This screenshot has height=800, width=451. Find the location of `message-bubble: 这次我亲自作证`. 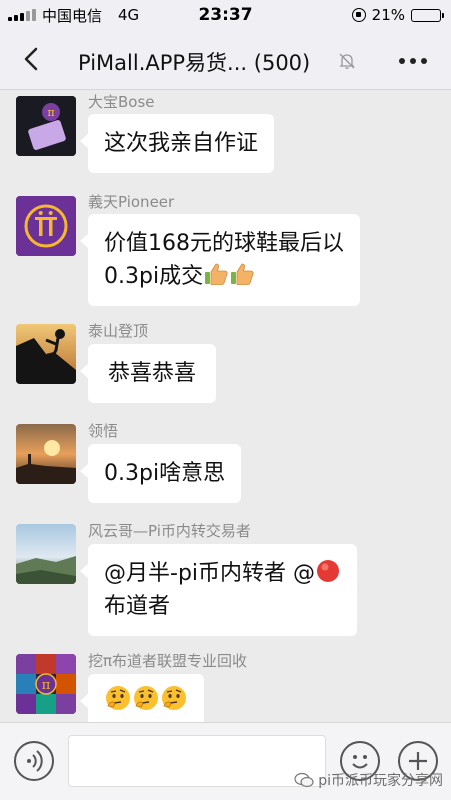

message-bubble: 这次我亲自作证 is located at coordinates (177, 143).